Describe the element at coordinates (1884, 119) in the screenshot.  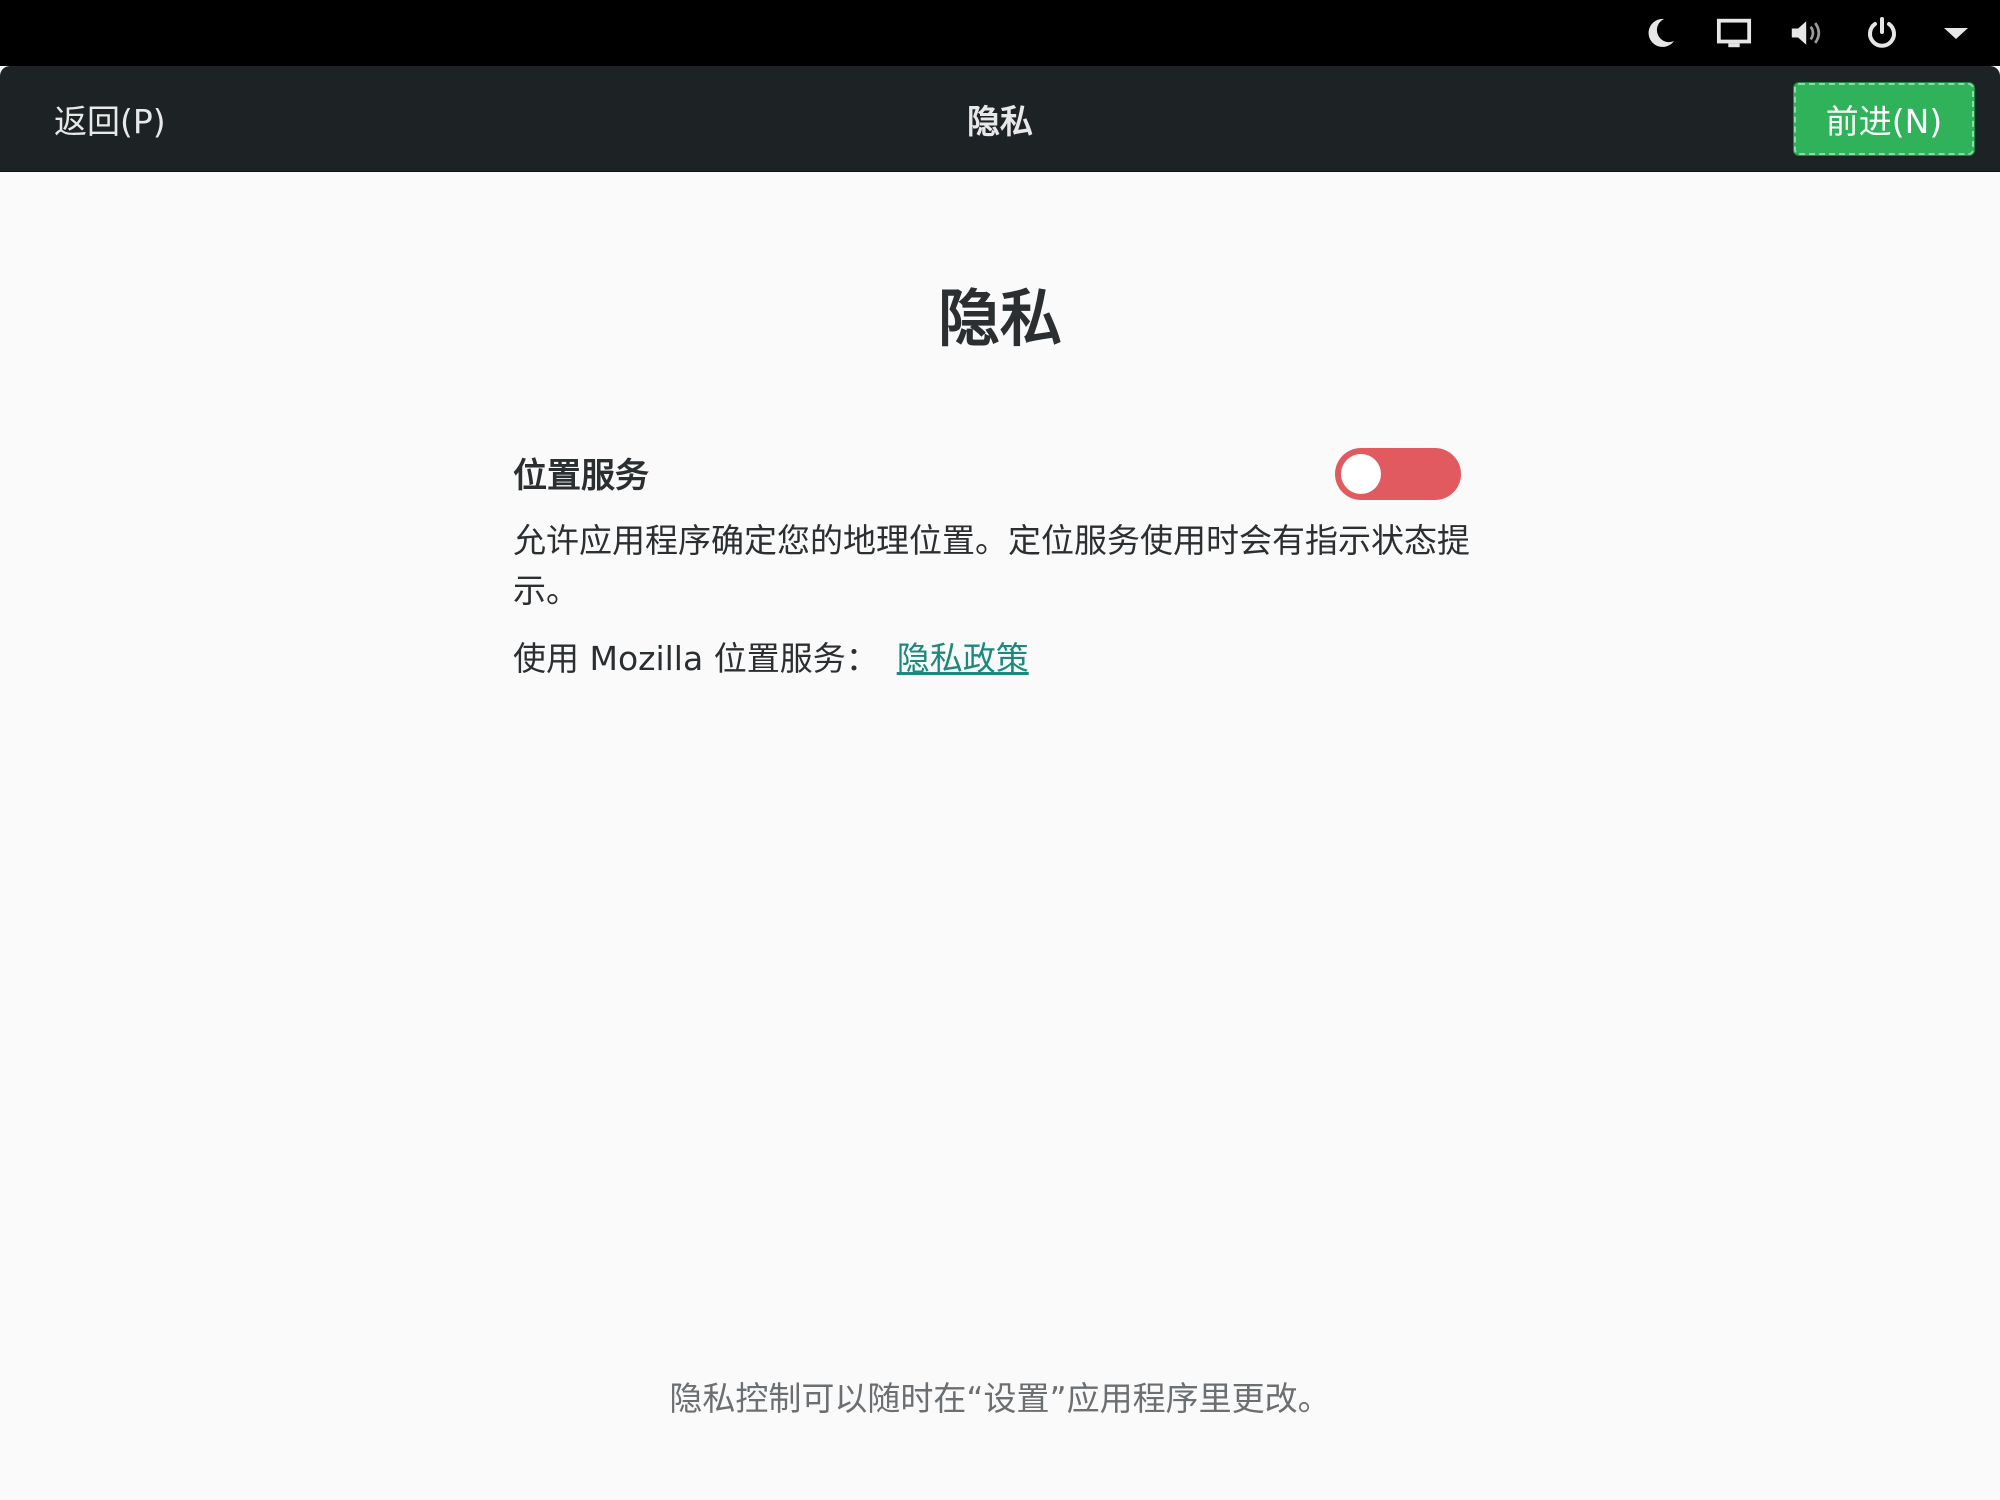
I see `next-button: 前进(N)` at that location.